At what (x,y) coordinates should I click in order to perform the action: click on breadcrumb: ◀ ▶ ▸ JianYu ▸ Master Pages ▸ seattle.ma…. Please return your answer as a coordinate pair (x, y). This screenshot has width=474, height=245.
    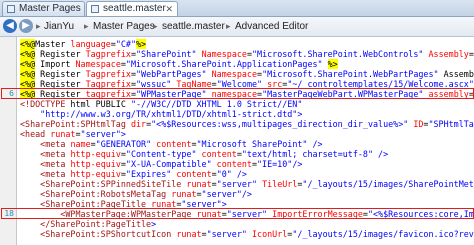
    Looking at the image, I should click on (237, 27).